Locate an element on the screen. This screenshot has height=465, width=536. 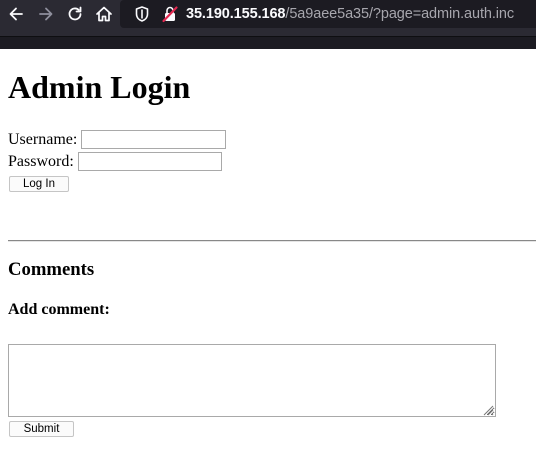
forward-icon is located at coordinates (46, 14).